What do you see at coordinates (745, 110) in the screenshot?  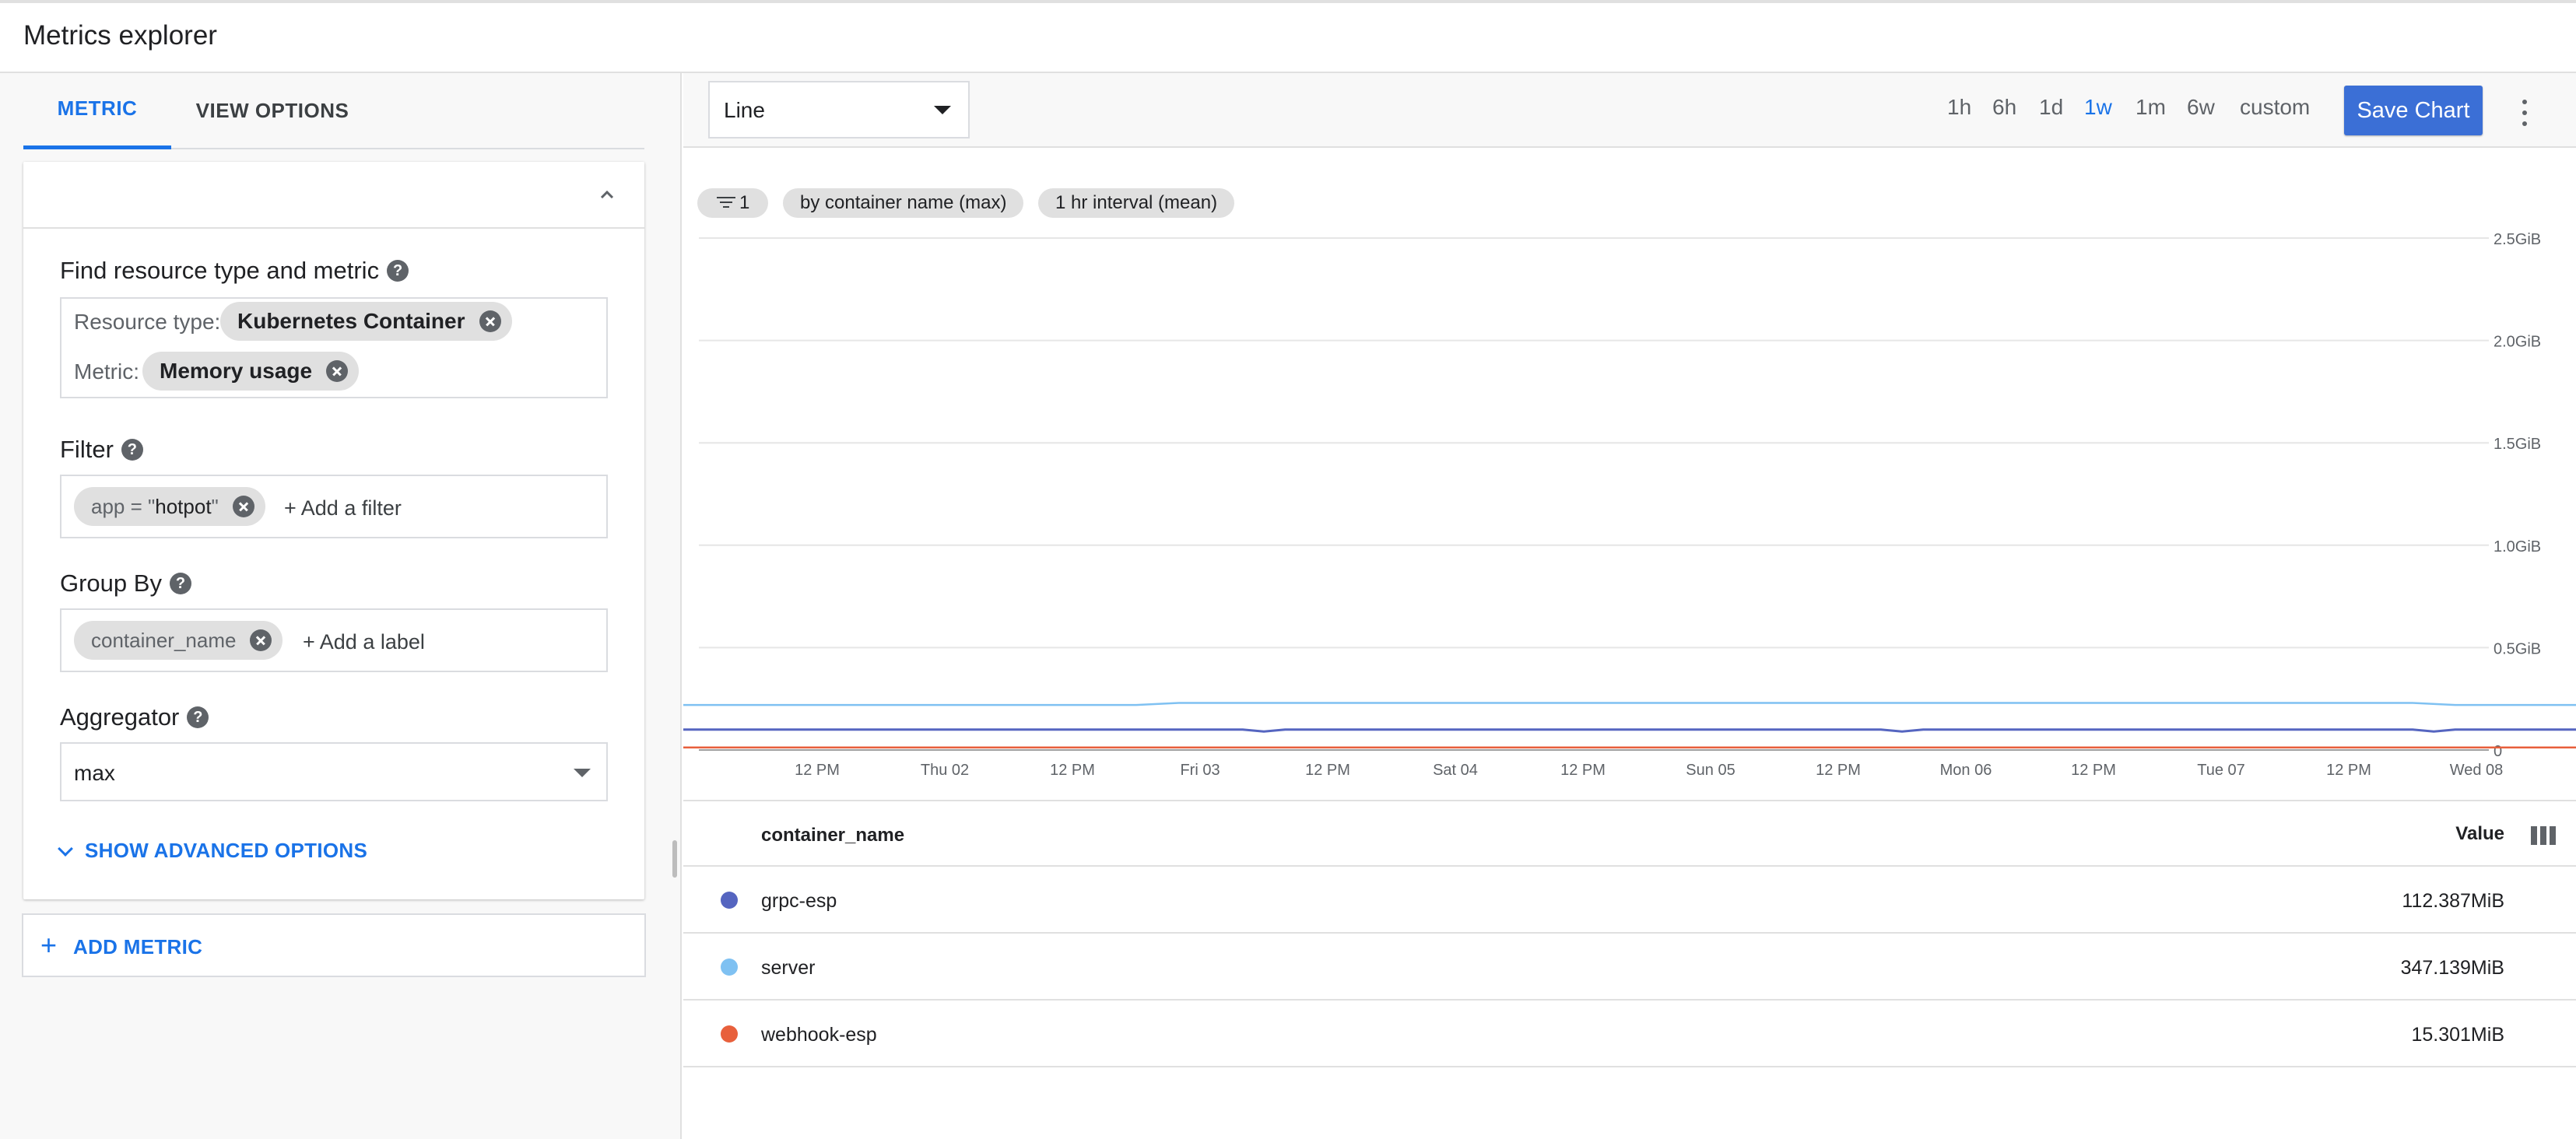 I see `chart-type-value: Line` at bounding box center [745, 110].